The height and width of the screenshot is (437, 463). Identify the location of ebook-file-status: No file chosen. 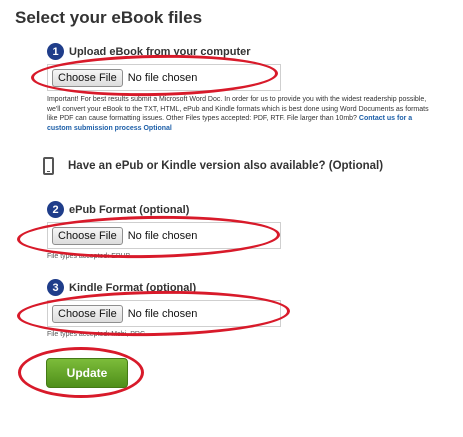
(162, 77).